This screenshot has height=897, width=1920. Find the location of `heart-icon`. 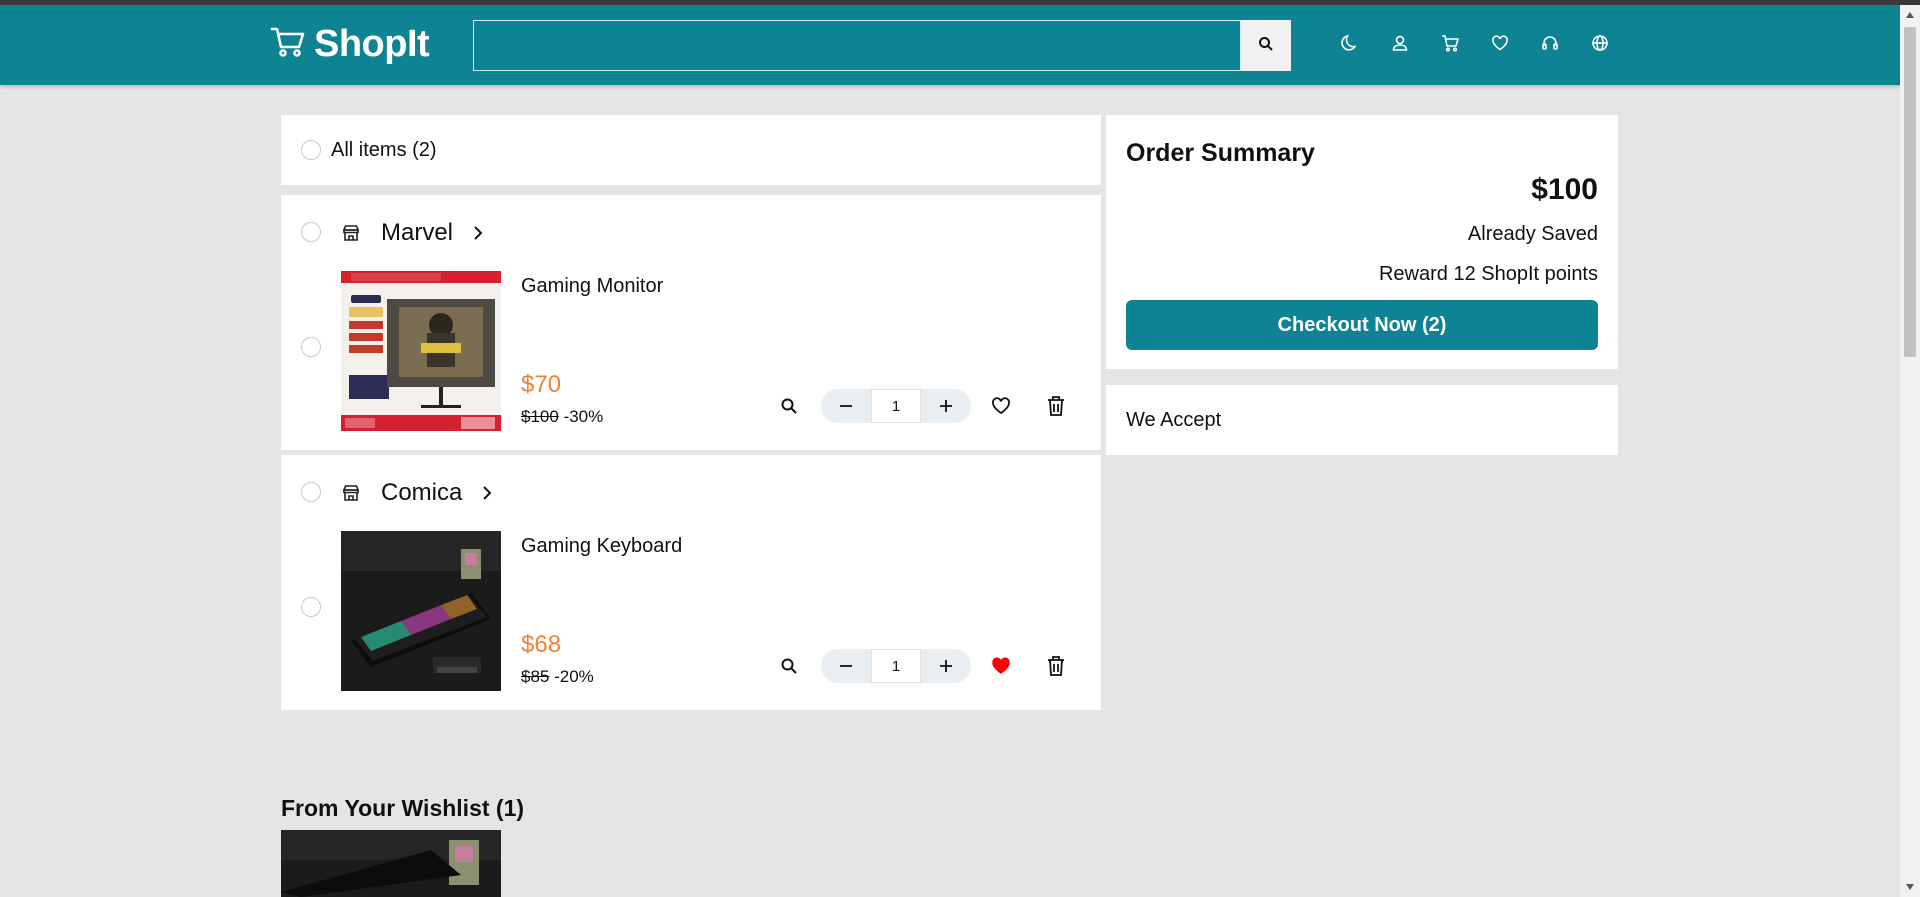

heart-icon is located at coordinates (1500, 43).